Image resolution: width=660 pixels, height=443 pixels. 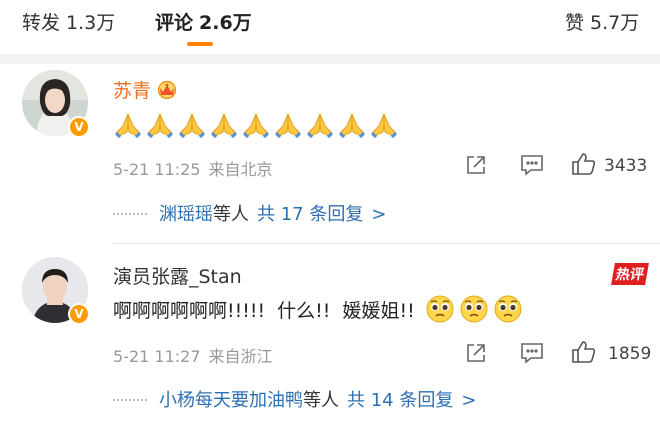 I want to click on comment-meta: 5-21 11:27 来自浙江, so click(x=193, y=355).